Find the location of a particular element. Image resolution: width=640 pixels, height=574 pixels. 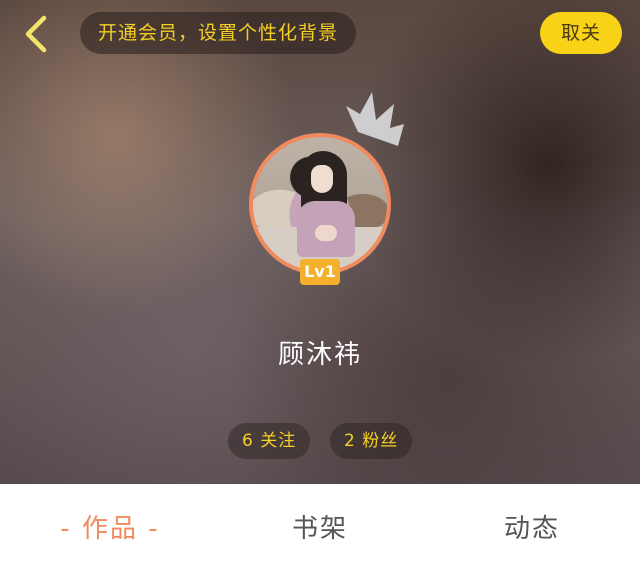

tab-activity: 动态 is located at coordinates (532, 524).